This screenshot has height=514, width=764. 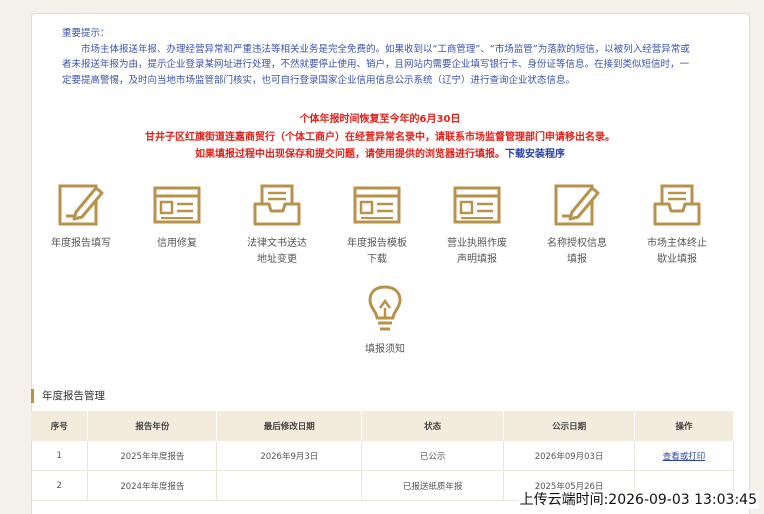 I want to click on tile-label: 填报须知, so click(x=385, y=349).